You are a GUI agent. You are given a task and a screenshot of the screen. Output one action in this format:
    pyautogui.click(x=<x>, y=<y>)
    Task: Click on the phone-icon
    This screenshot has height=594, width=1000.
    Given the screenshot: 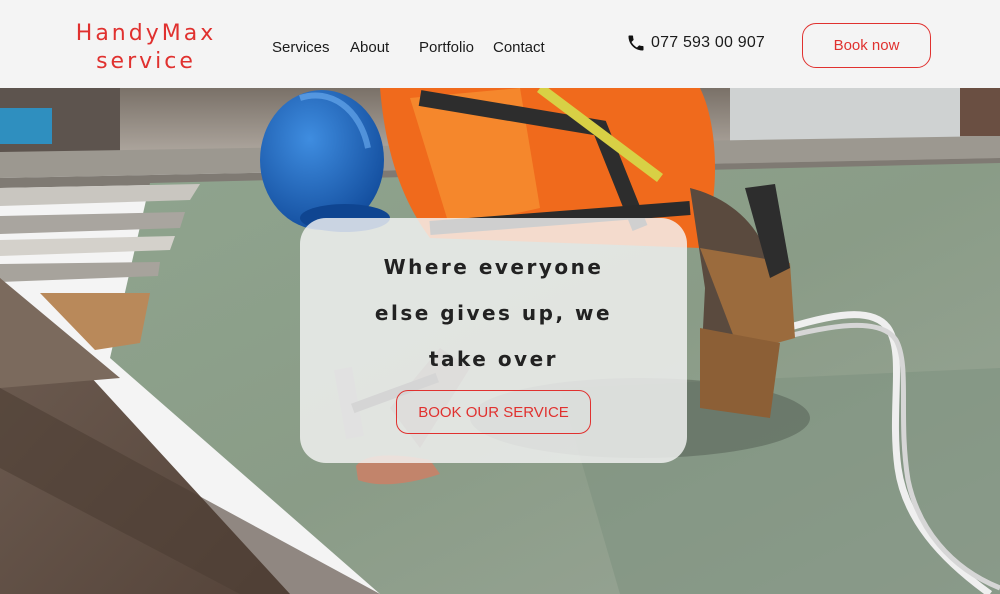 What is the action you would take?
    pyautogui.click(x=636, y=43)
    